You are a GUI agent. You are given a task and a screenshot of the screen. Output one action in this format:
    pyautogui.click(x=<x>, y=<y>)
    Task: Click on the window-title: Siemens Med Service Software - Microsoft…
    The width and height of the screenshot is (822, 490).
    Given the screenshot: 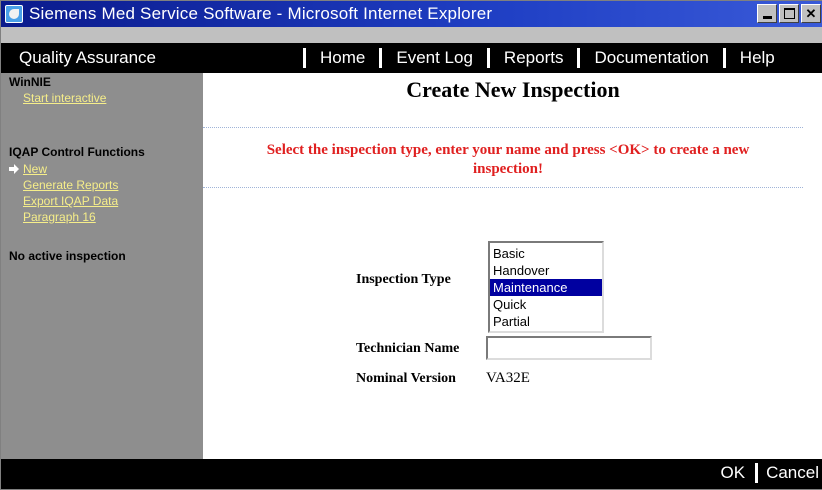 What is the action you would take?
    pyautogui.click(x=261, y=13)
    